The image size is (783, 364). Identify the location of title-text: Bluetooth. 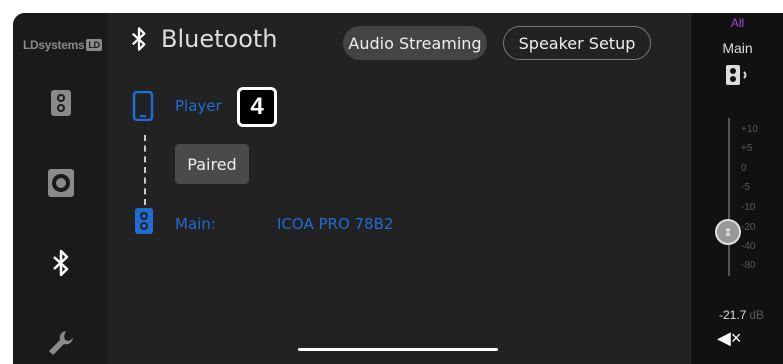
(219, 39).